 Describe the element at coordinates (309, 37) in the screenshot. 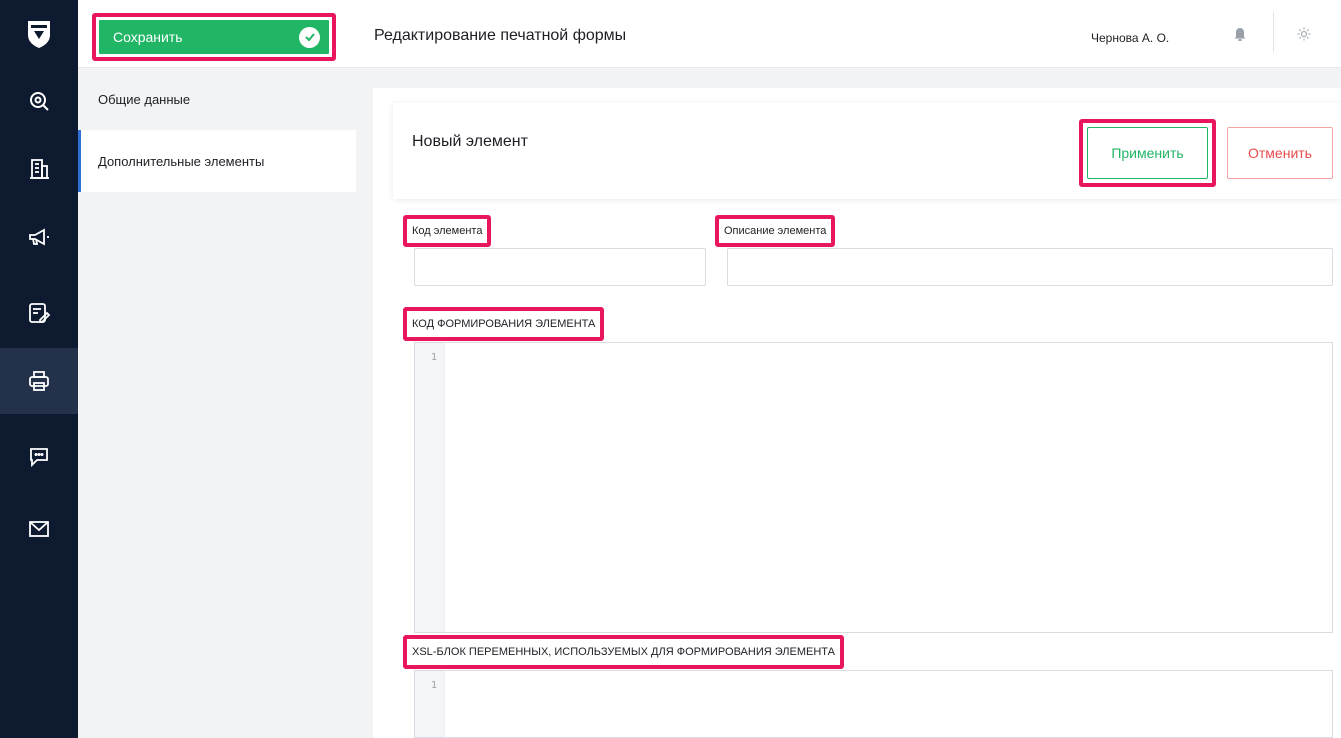

I see `check-icon` at that location.